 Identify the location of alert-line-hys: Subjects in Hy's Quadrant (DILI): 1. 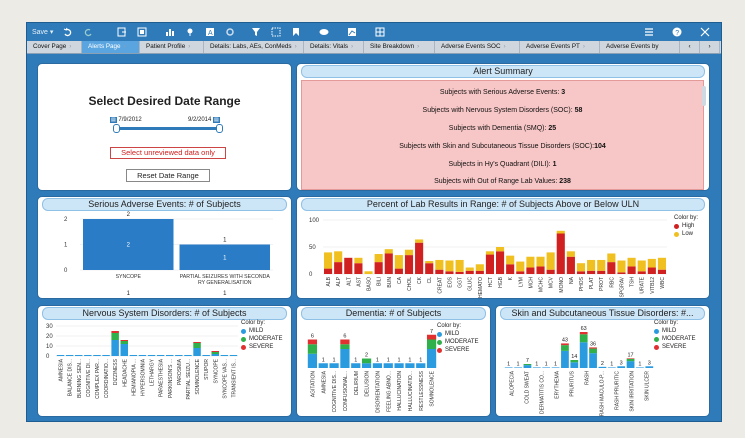
(502, 164).